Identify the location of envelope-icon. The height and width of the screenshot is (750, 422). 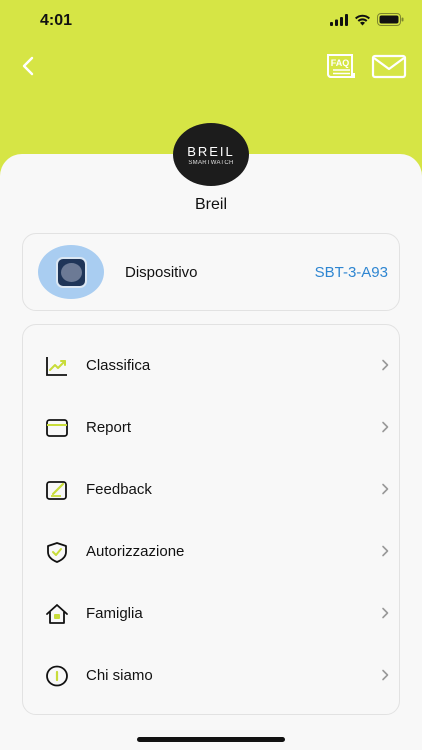
(389, 66).